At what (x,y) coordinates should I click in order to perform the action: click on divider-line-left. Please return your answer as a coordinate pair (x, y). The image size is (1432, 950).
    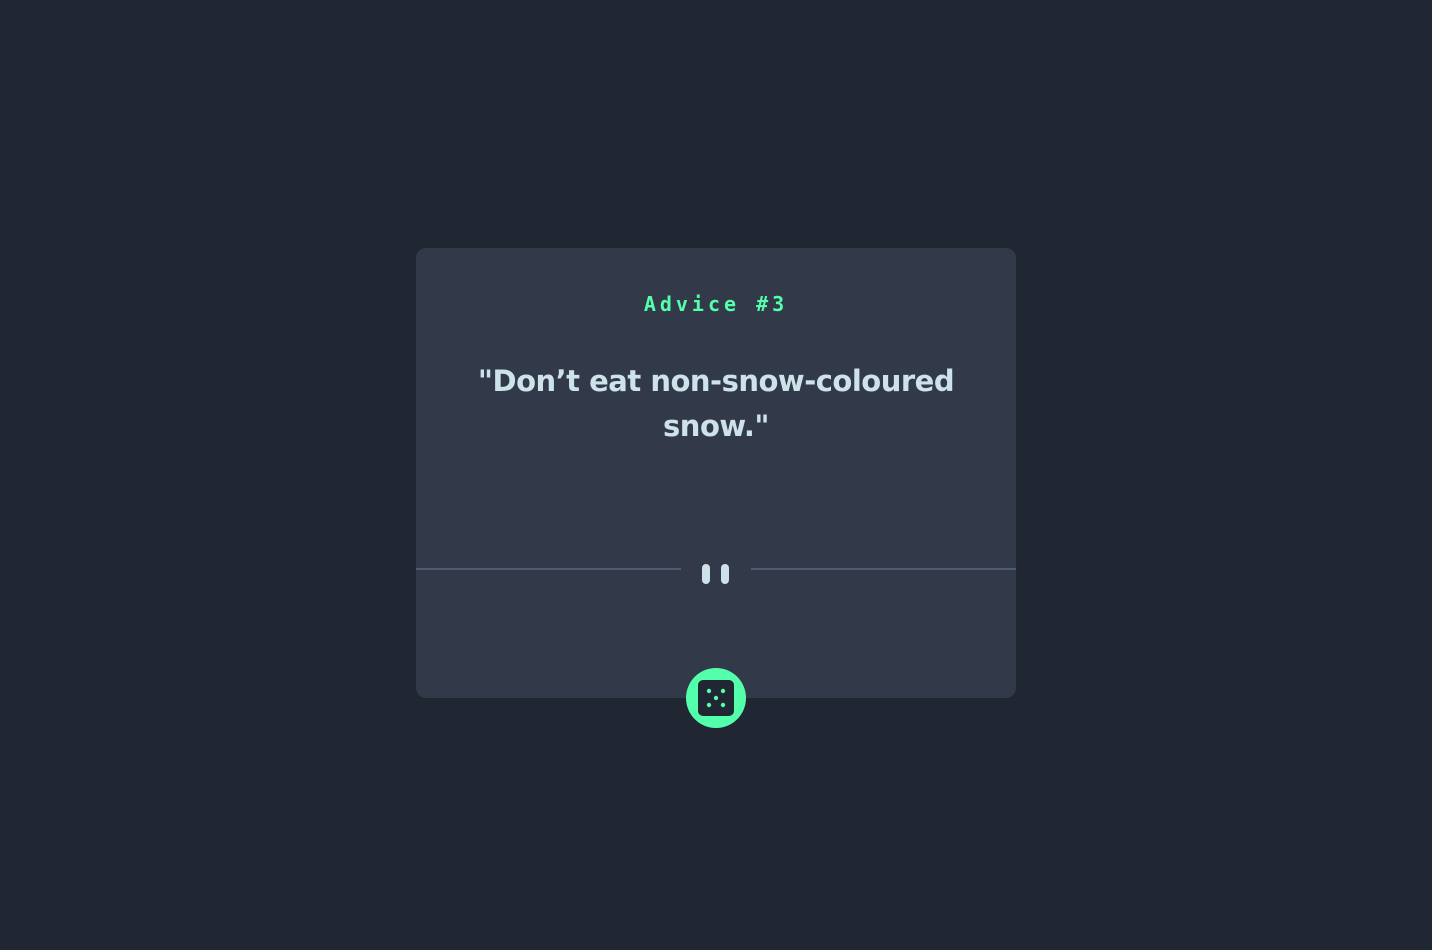
    Looking at the image, I should click on (548, 569).